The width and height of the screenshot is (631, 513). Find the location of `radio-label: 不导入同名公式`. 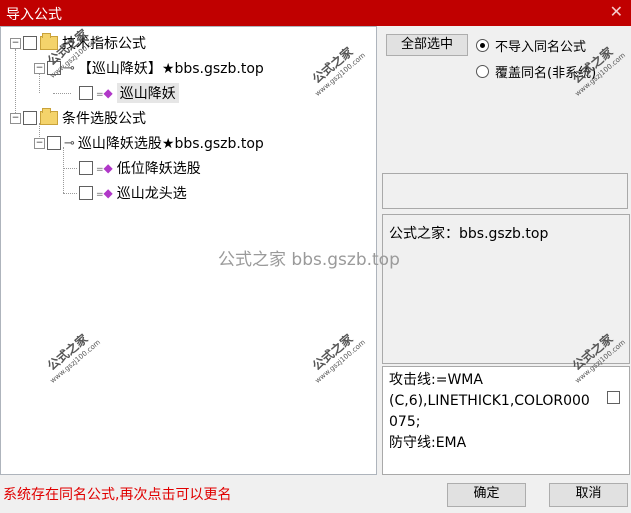

radio-label: 不导入同名公式 is located at coordinates (541, 47).